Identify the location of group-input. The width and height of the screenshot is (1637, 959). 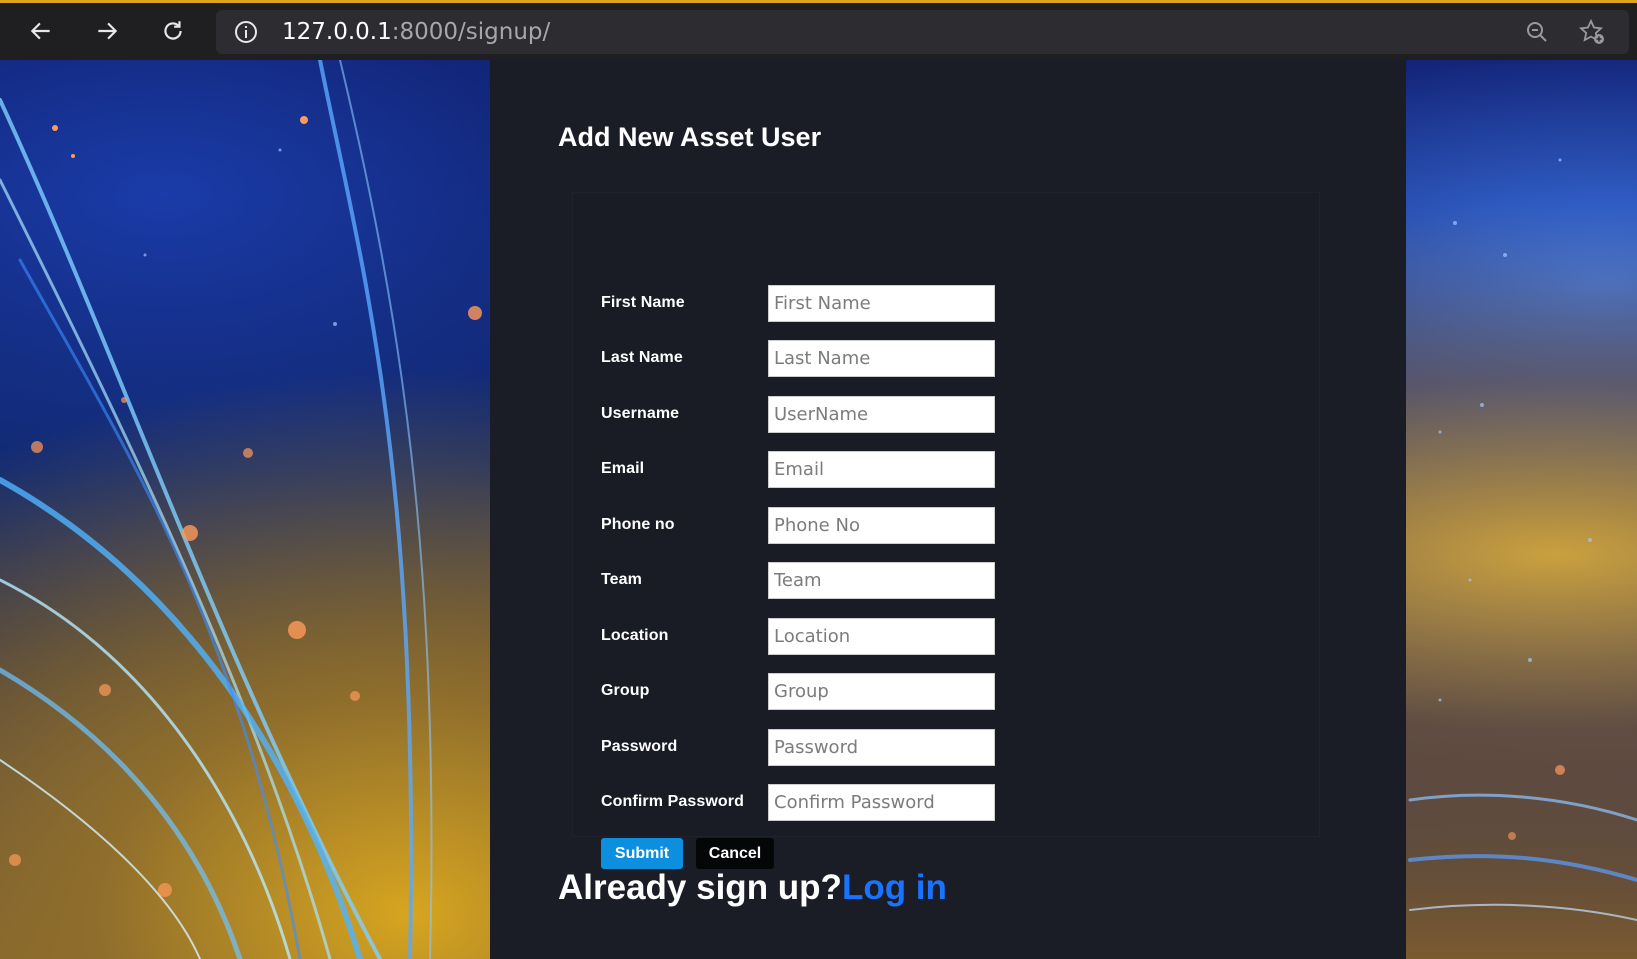
(881, 691).